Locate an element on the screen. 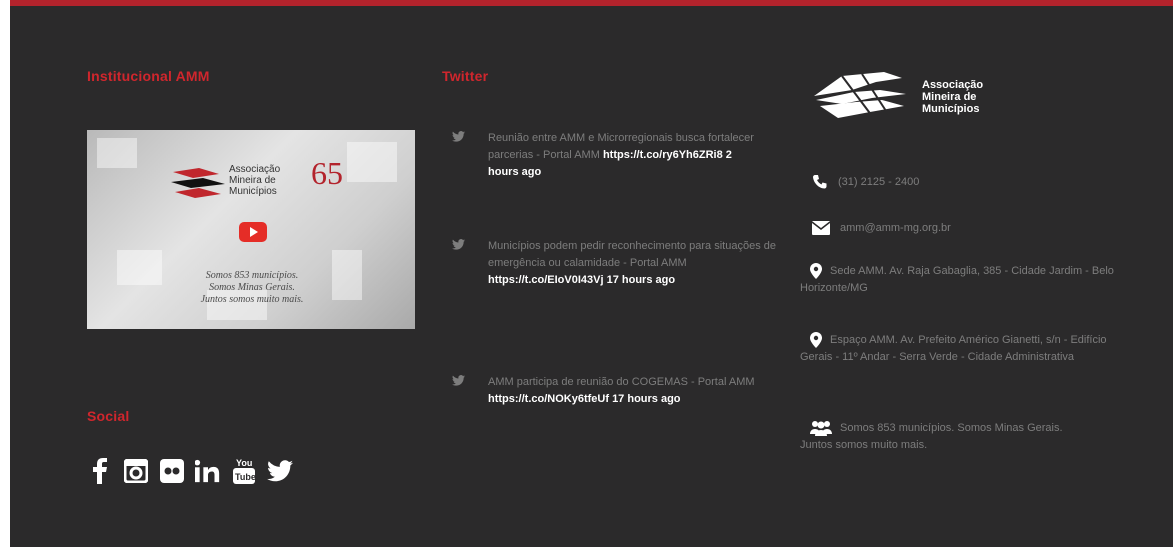  caption-line: Somos Minas Gerais. is located at coordinates (252, 287).